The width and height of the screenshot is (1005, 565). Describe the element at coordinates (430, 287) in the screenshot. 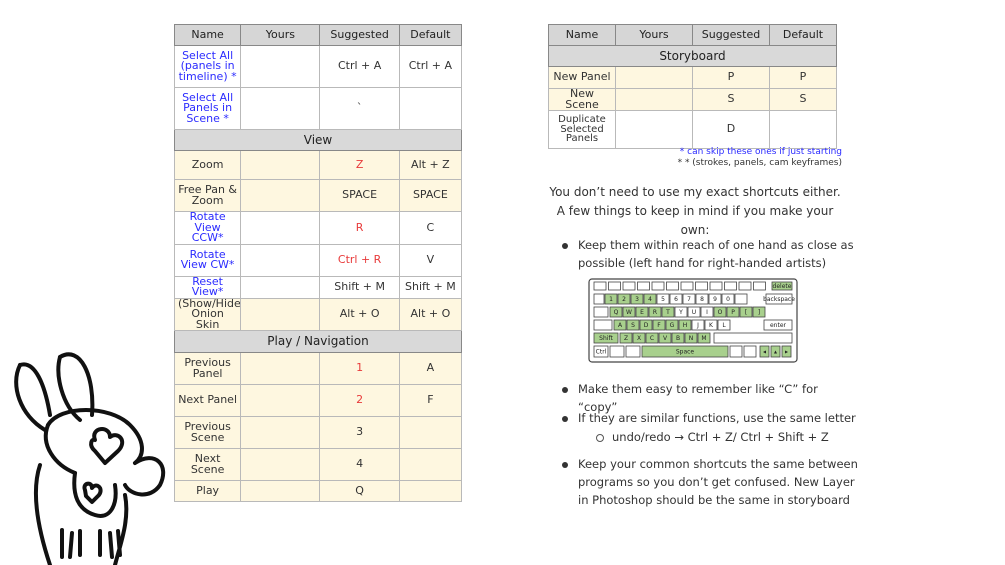

I see `row-default: Shift + M` at that location.